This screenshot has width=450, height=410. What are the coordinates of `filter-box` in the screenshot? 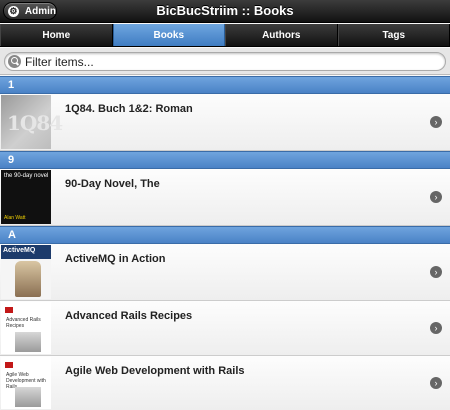 It's located at (225, 61).